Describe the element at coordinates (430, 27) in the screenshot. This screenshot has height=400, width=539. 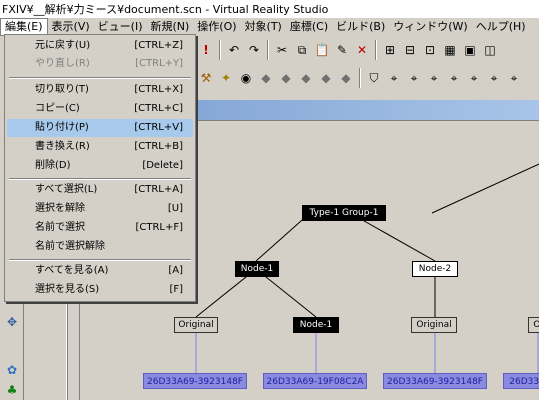
I see `menu-window: ウィンドウ(W)` at that location.